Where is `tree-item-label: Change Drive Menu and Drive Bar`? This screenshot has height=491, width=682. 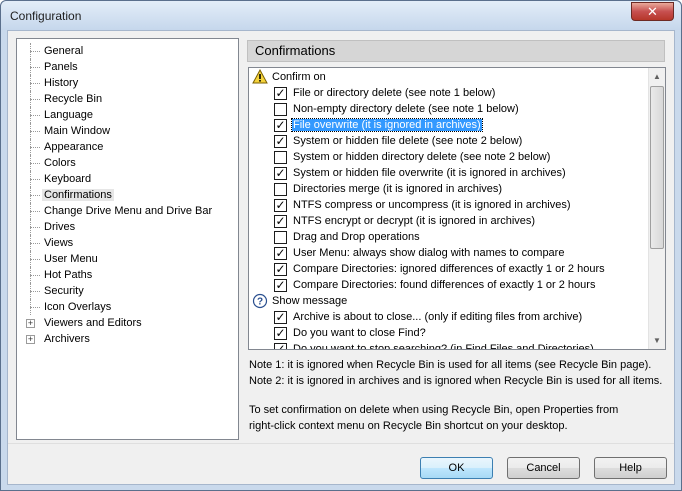 tree-item-label: Change Drive Menu and Drive Bar is located at coordinates (128, 211).